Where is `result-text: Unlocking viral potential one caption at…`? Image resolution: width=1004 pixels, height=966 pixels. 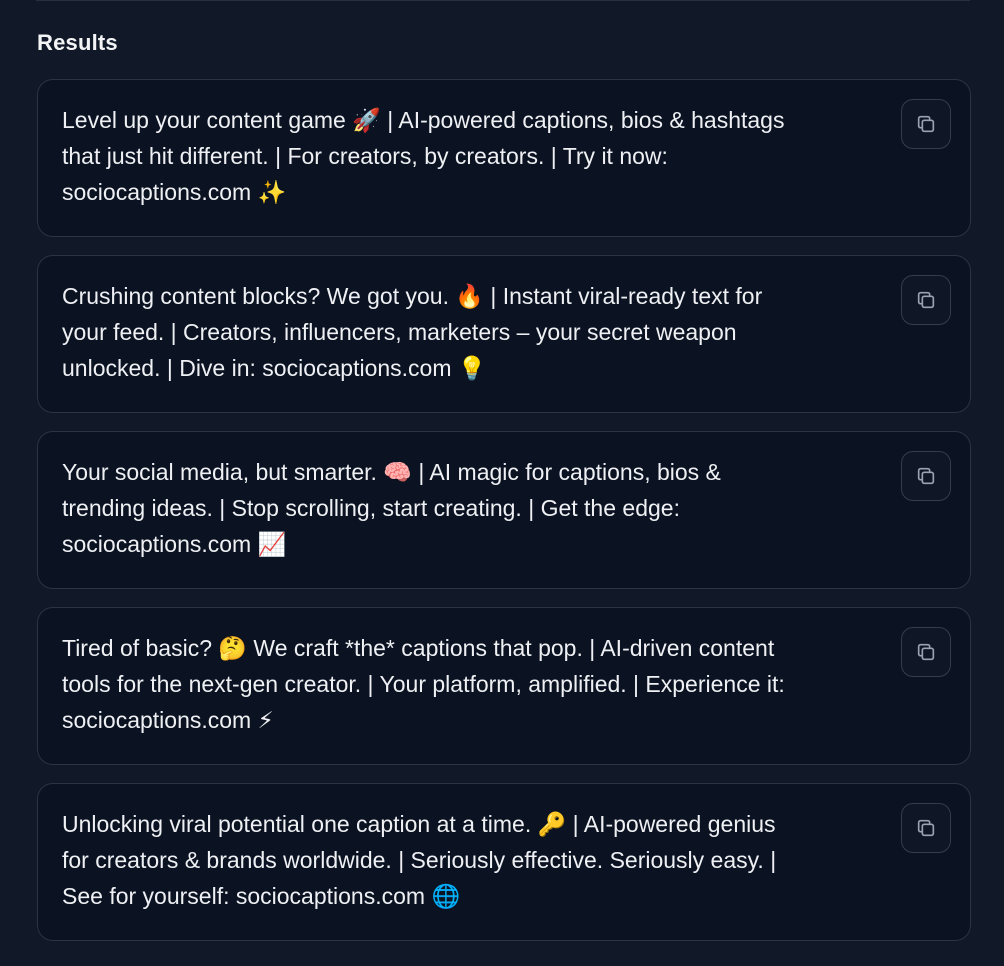
result-text: Unlocking viral potential one caption at… is located at coordinates (419, 860).